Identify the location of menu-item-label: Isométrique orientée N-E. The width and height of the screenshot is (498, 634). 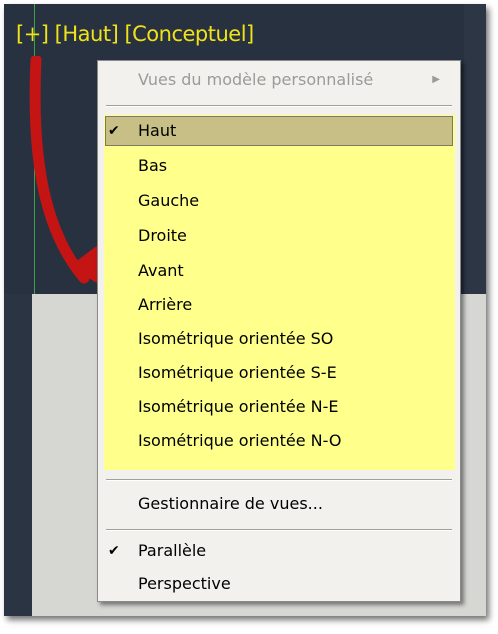
(238, 406).